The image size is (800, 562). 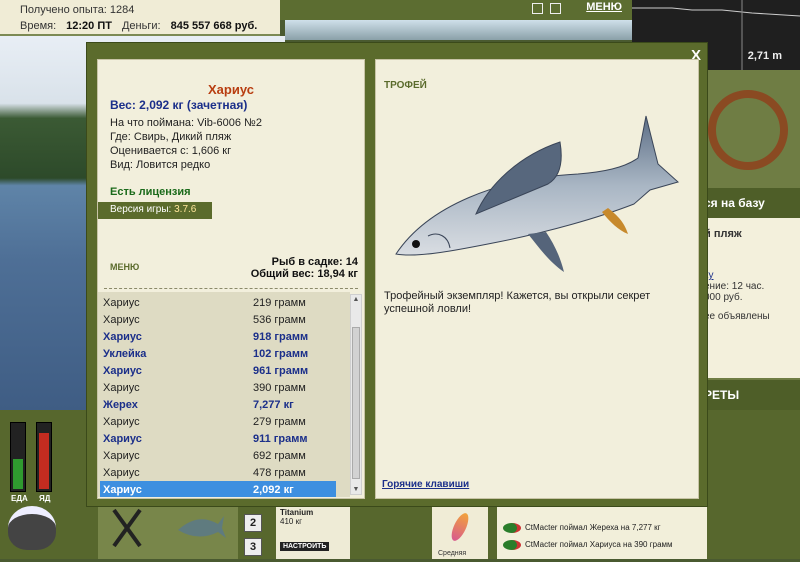 I want to click on valued-from: Оценивается с: 1,606 кг, so click(x=171, y=151).